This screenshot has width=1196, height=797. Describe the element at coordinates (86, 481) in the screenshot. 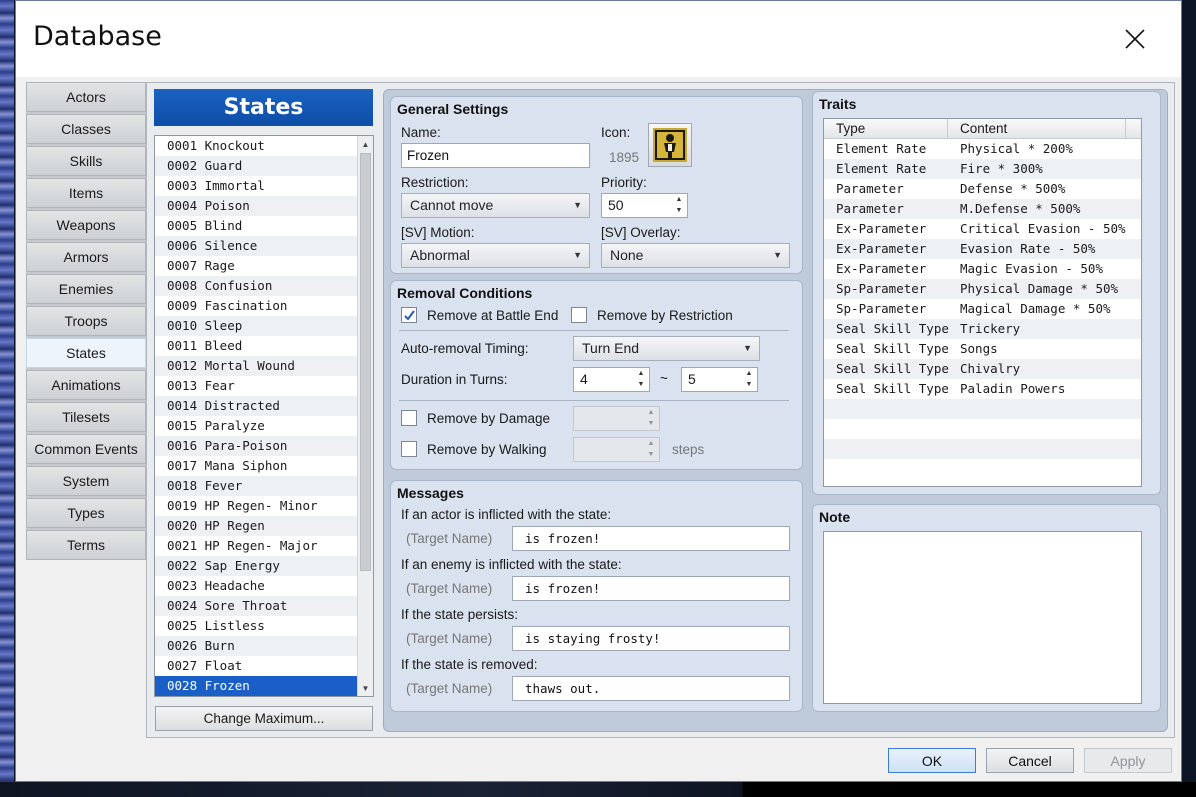

I see `category-system: System` at that location.